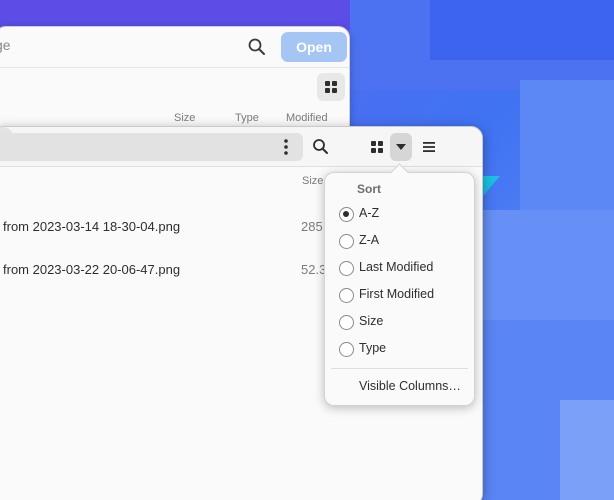  I want to click on sort-option-label: A-Z, so click(369, 213).